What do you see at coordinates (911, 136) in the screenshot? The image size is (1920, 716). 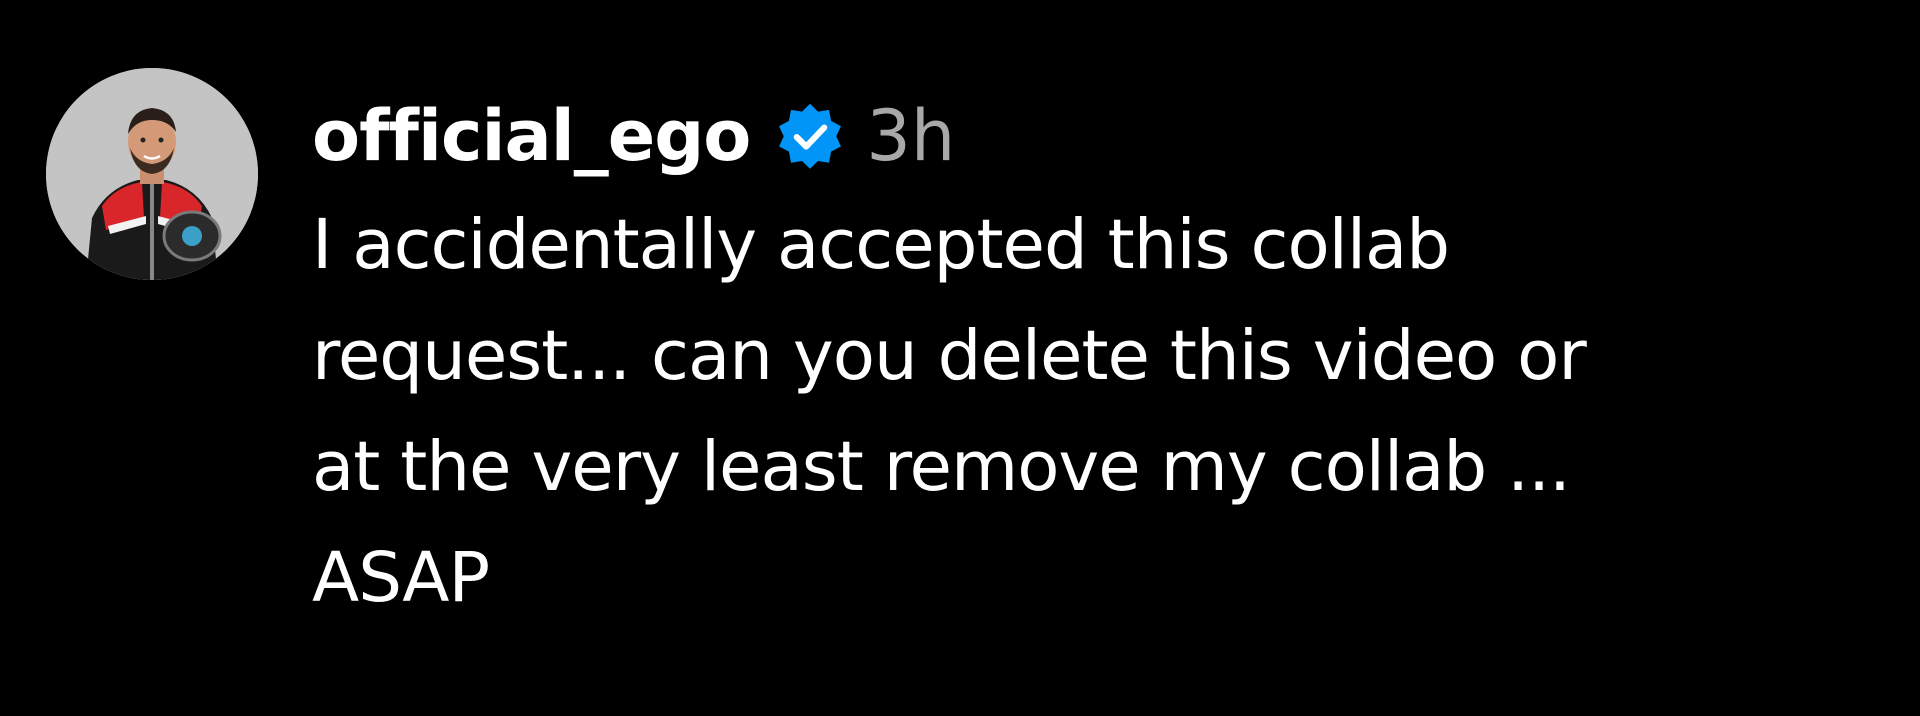 I see `comment-timestamp: 3h` at bounding box center [911, 136].